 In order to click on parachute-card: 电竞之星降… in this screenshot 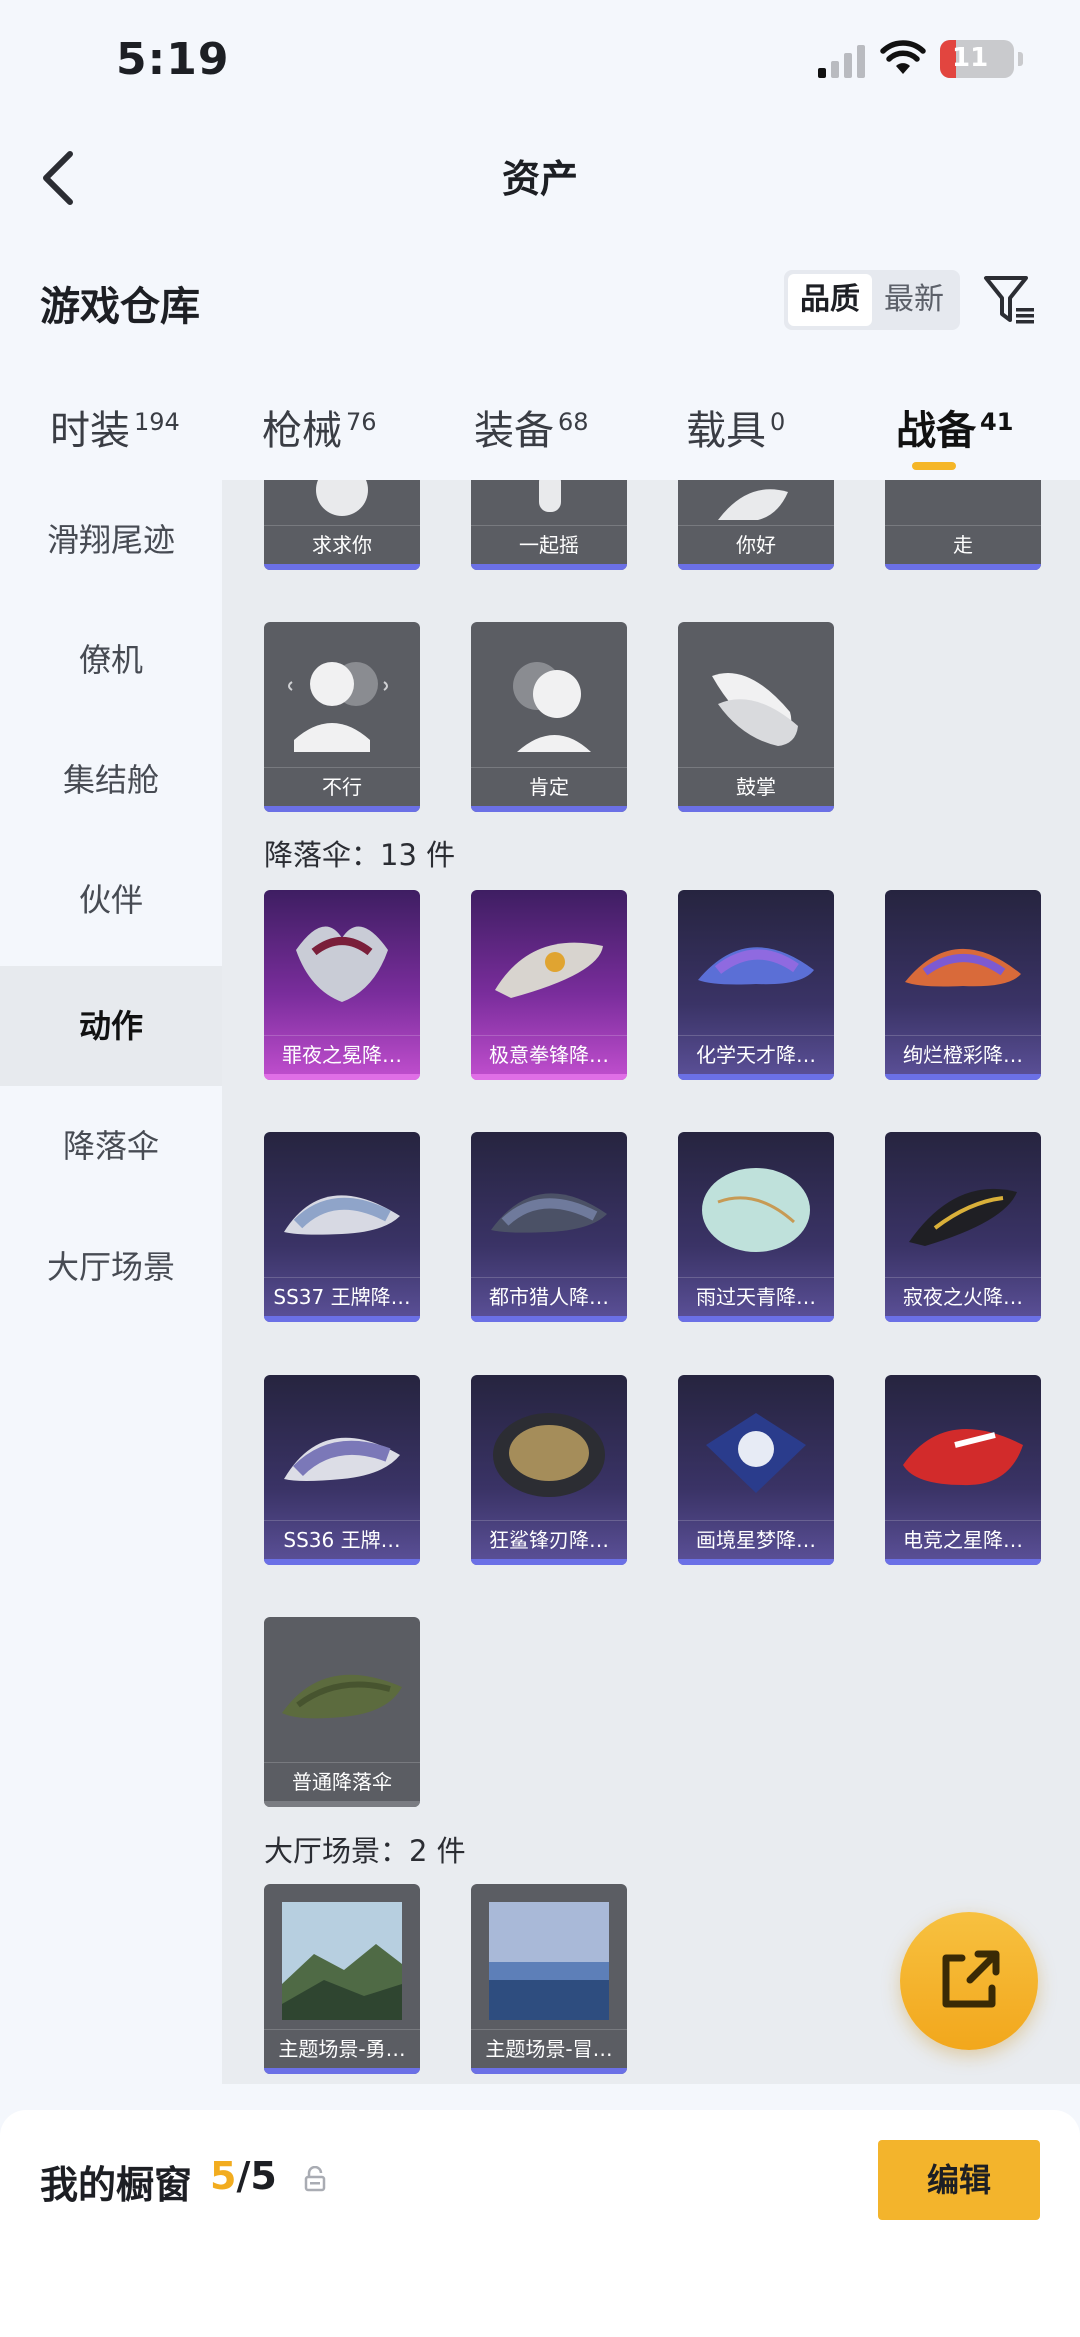, I will do `click(963, 1470)`.